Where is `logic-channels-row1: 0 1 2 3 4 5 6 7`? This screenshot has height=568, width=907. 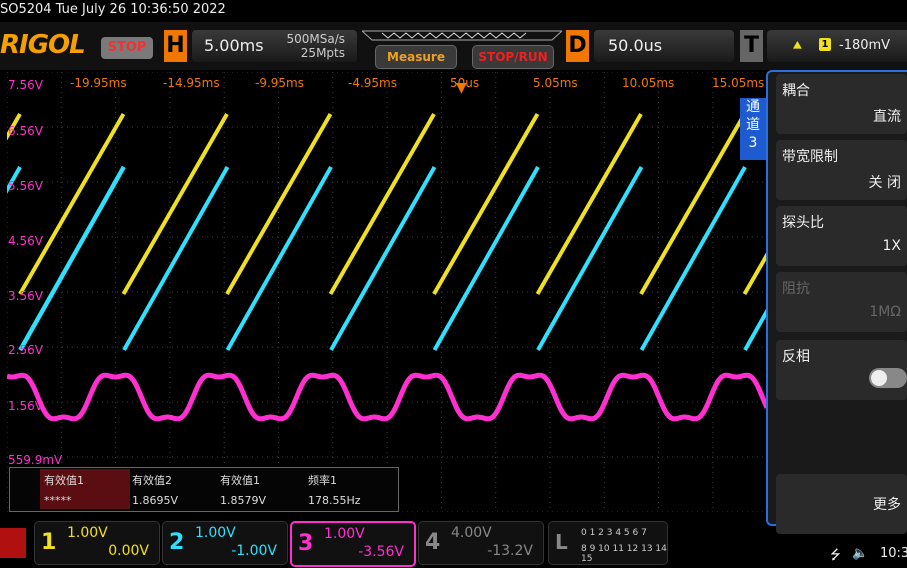 logic-channels-row1: 0 1 2 3 4 5 6 7 is located at coordinates (614, 533).